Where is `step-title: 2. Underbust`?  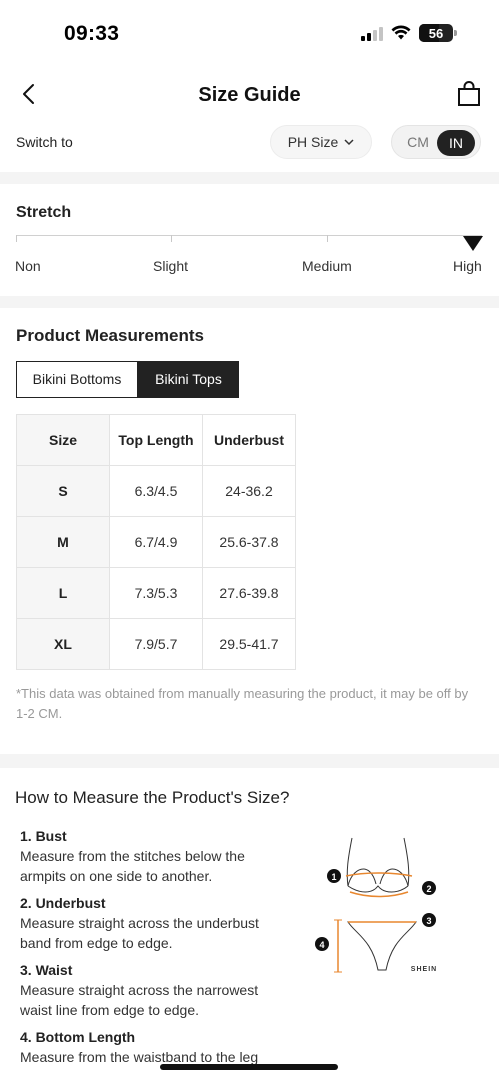
step-title: 2. Underbust is located at coordinates (63, 903).